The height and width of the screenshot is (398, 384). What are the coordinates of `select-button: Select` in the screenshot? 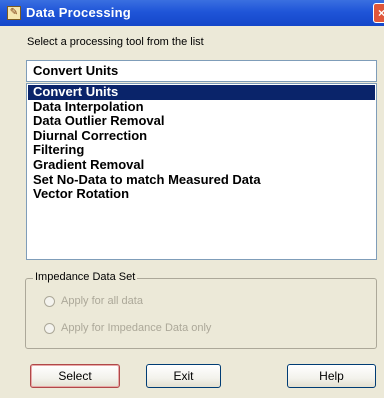 It's located at (75, 376).